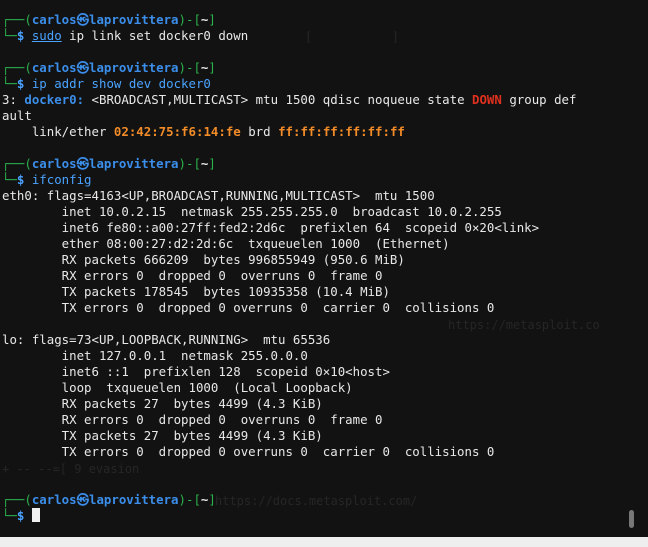 Image resolution: width=648 pixels, height=547 pixels. Describe the element at coordinates (47, 179) in the screenshot. I see `command-line-3: └─$ ifconfig` at that location.